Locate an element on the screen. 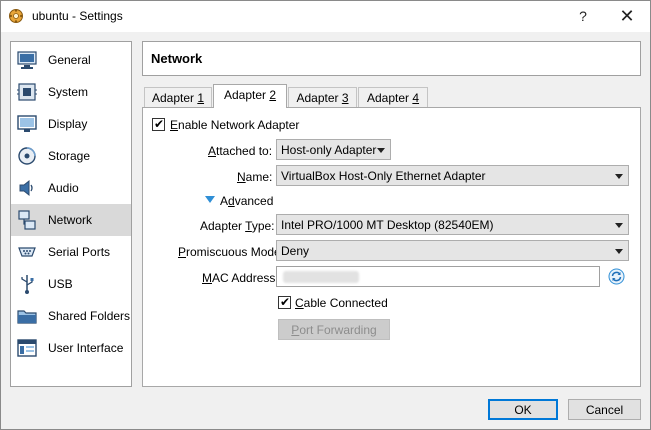 The image size is (651, 430). adapter-type-label-rest: ype: is located at coordinates (263, 226).